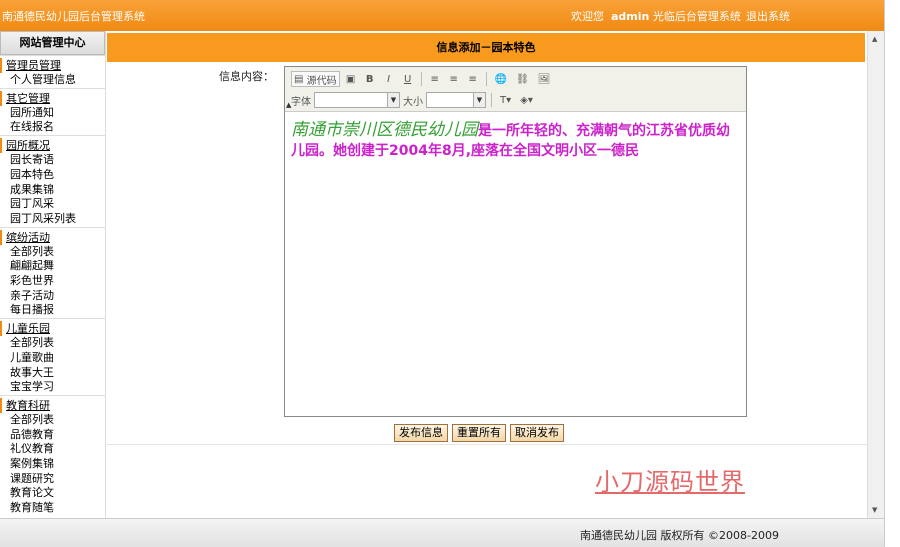 This screenshot has height=547, width=900. What do you see at coordinates (73, 16) in the screenshot?
I see `site-title: 南通德民幼儿园后台管理系统` at bounding box center [73, 16].